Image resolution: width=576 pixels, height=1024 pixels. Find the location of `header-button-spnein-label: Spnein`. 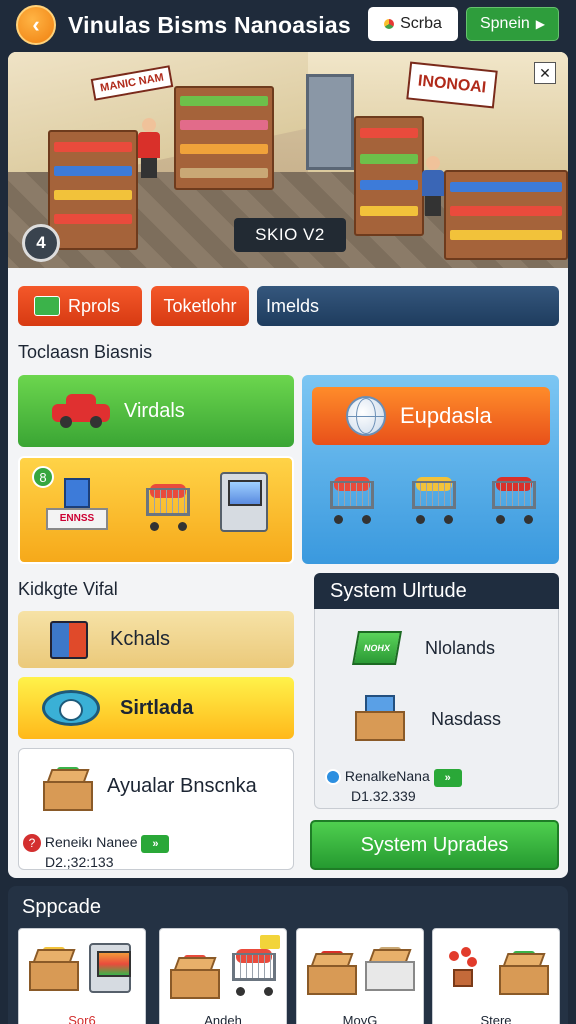

header-button-spnein-label: Spnein is located at coordinates (504, 23).